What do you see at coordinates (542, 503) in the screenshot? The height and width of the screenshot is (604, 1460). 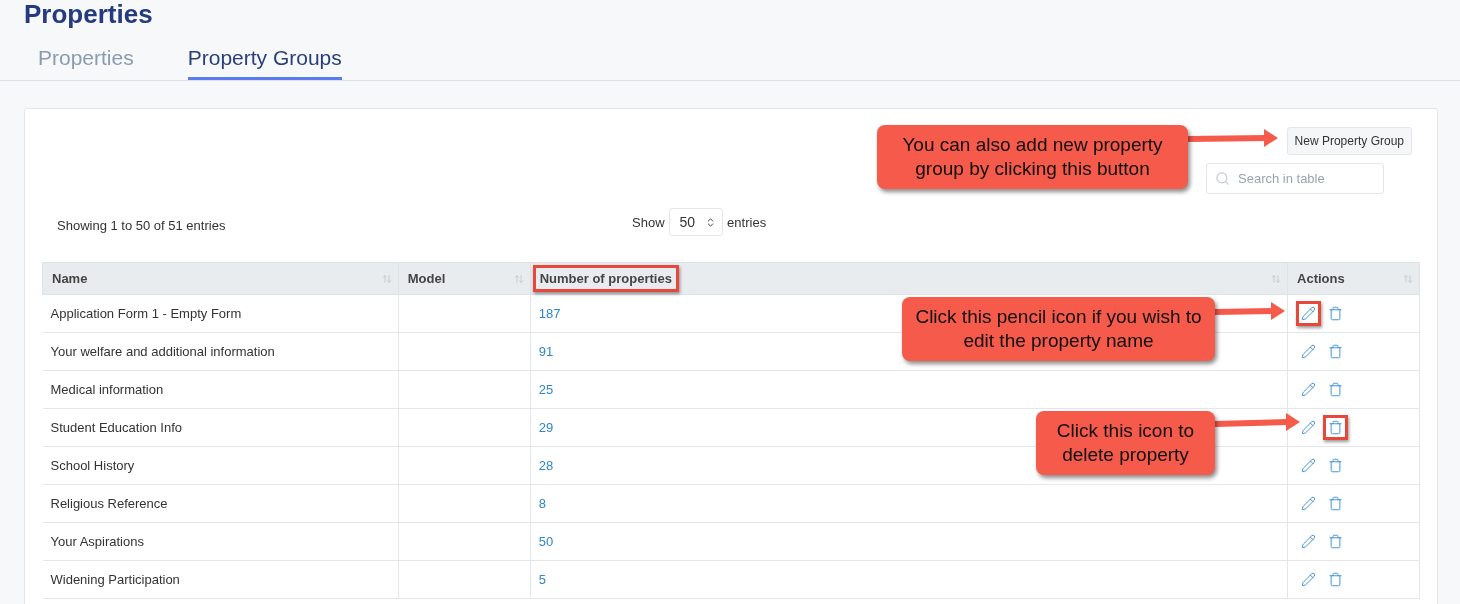 I see `count-link: 8` at bounding box center [542, 503].